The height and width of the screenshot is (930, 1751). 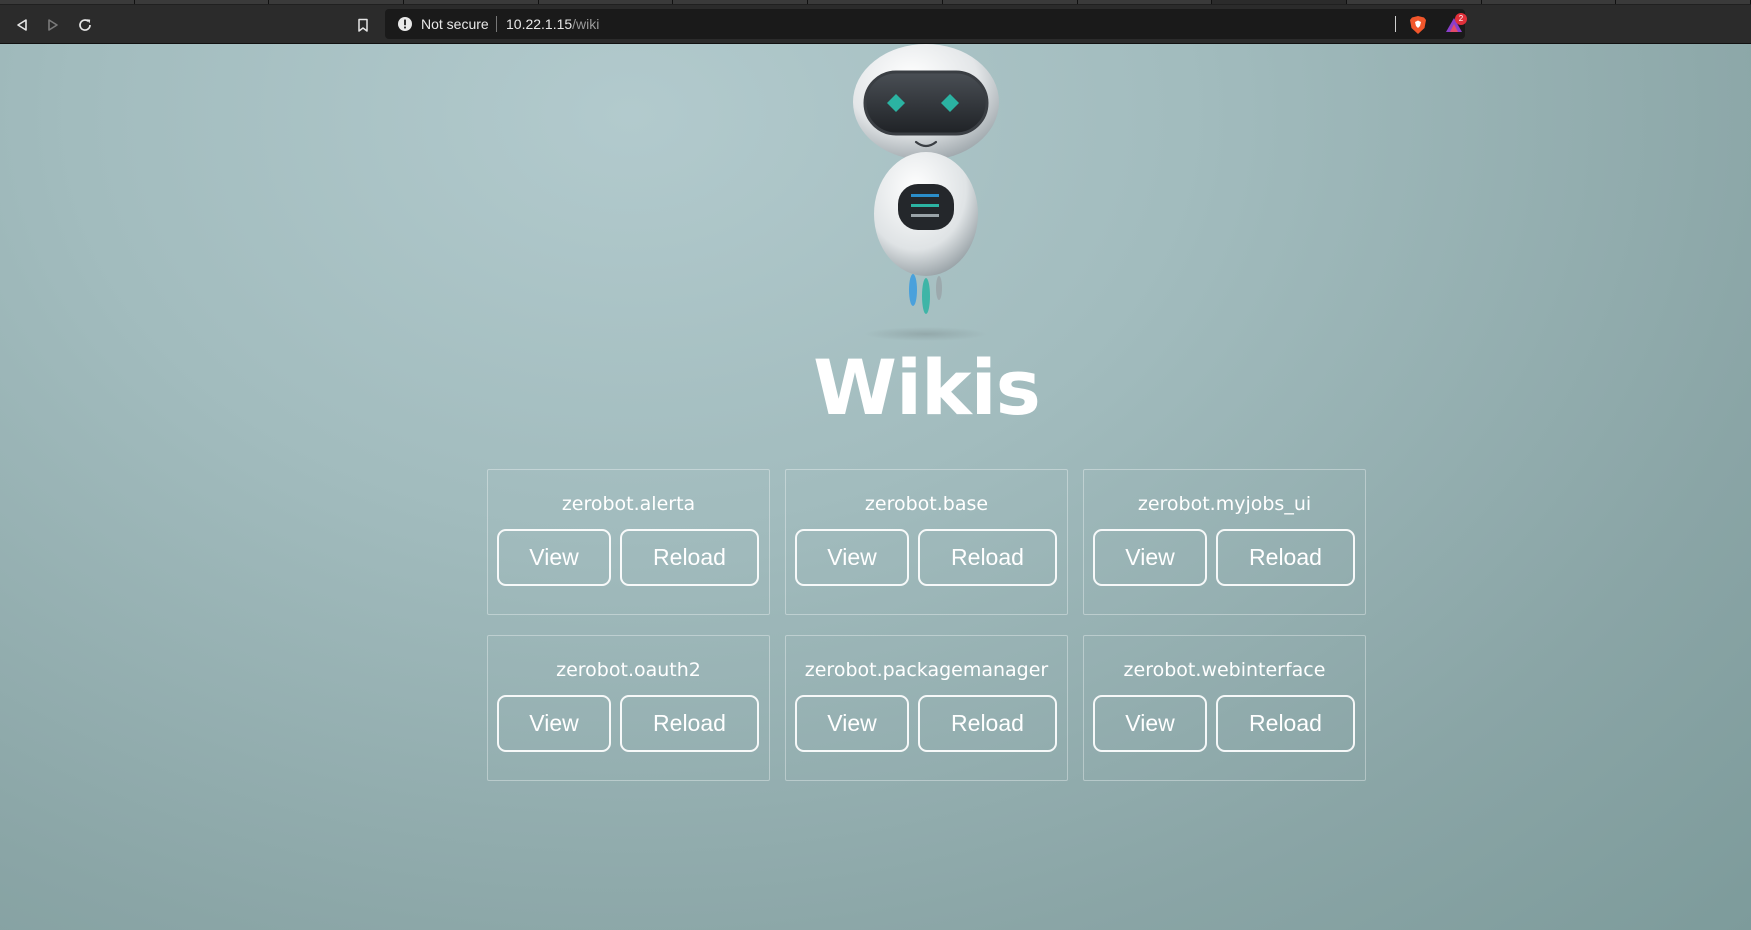 I want to click on brave-shield-icon, so click(x=1418, y=25).